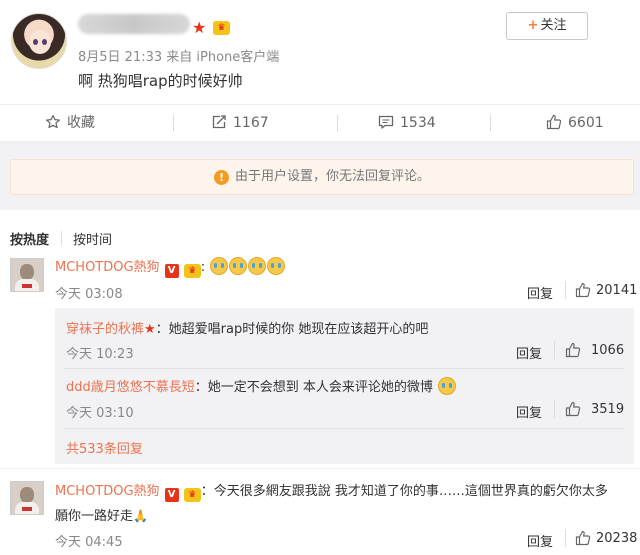 The image size is (640, 555). Describe the element at coordinates (39, 41) in the screenshot. I see `poster-avatar` at that location.